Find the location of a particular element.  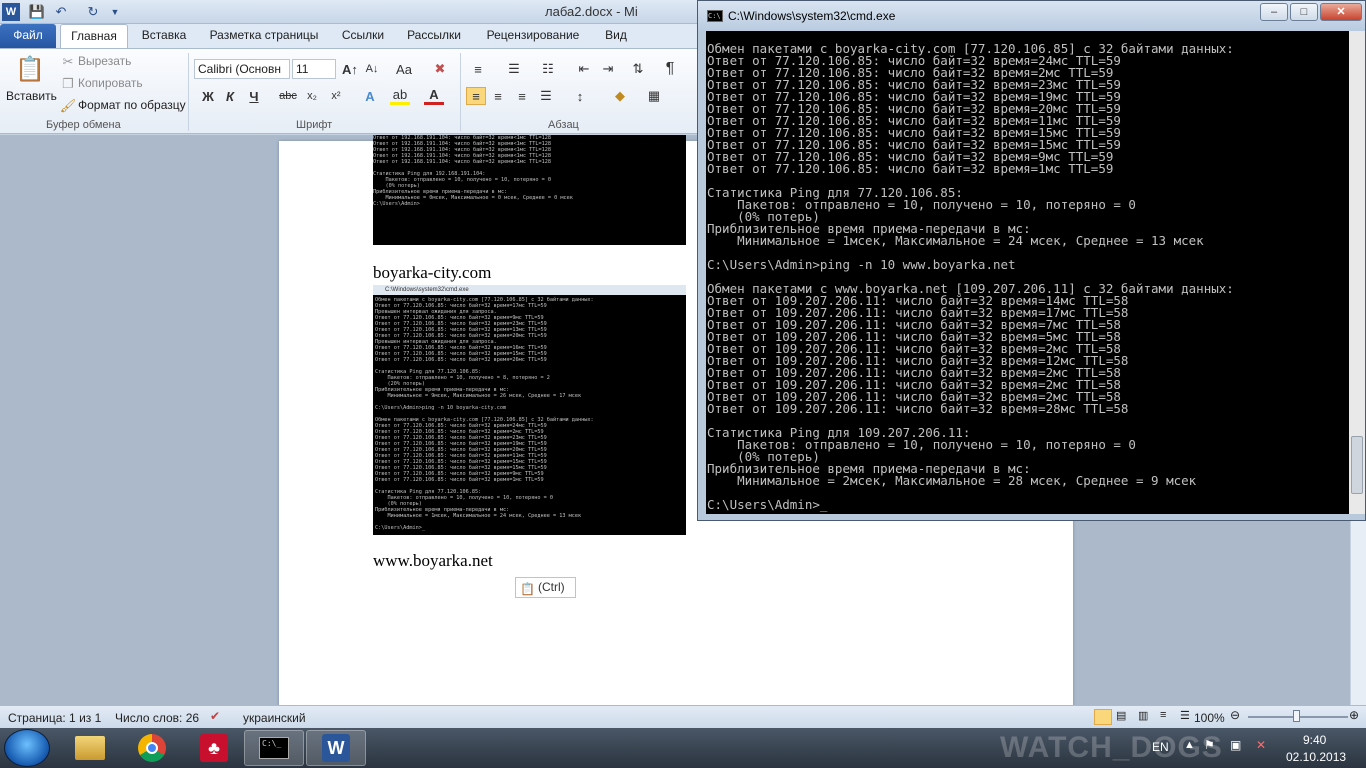

tab-home: Главная is located at coordinates (94, 36).